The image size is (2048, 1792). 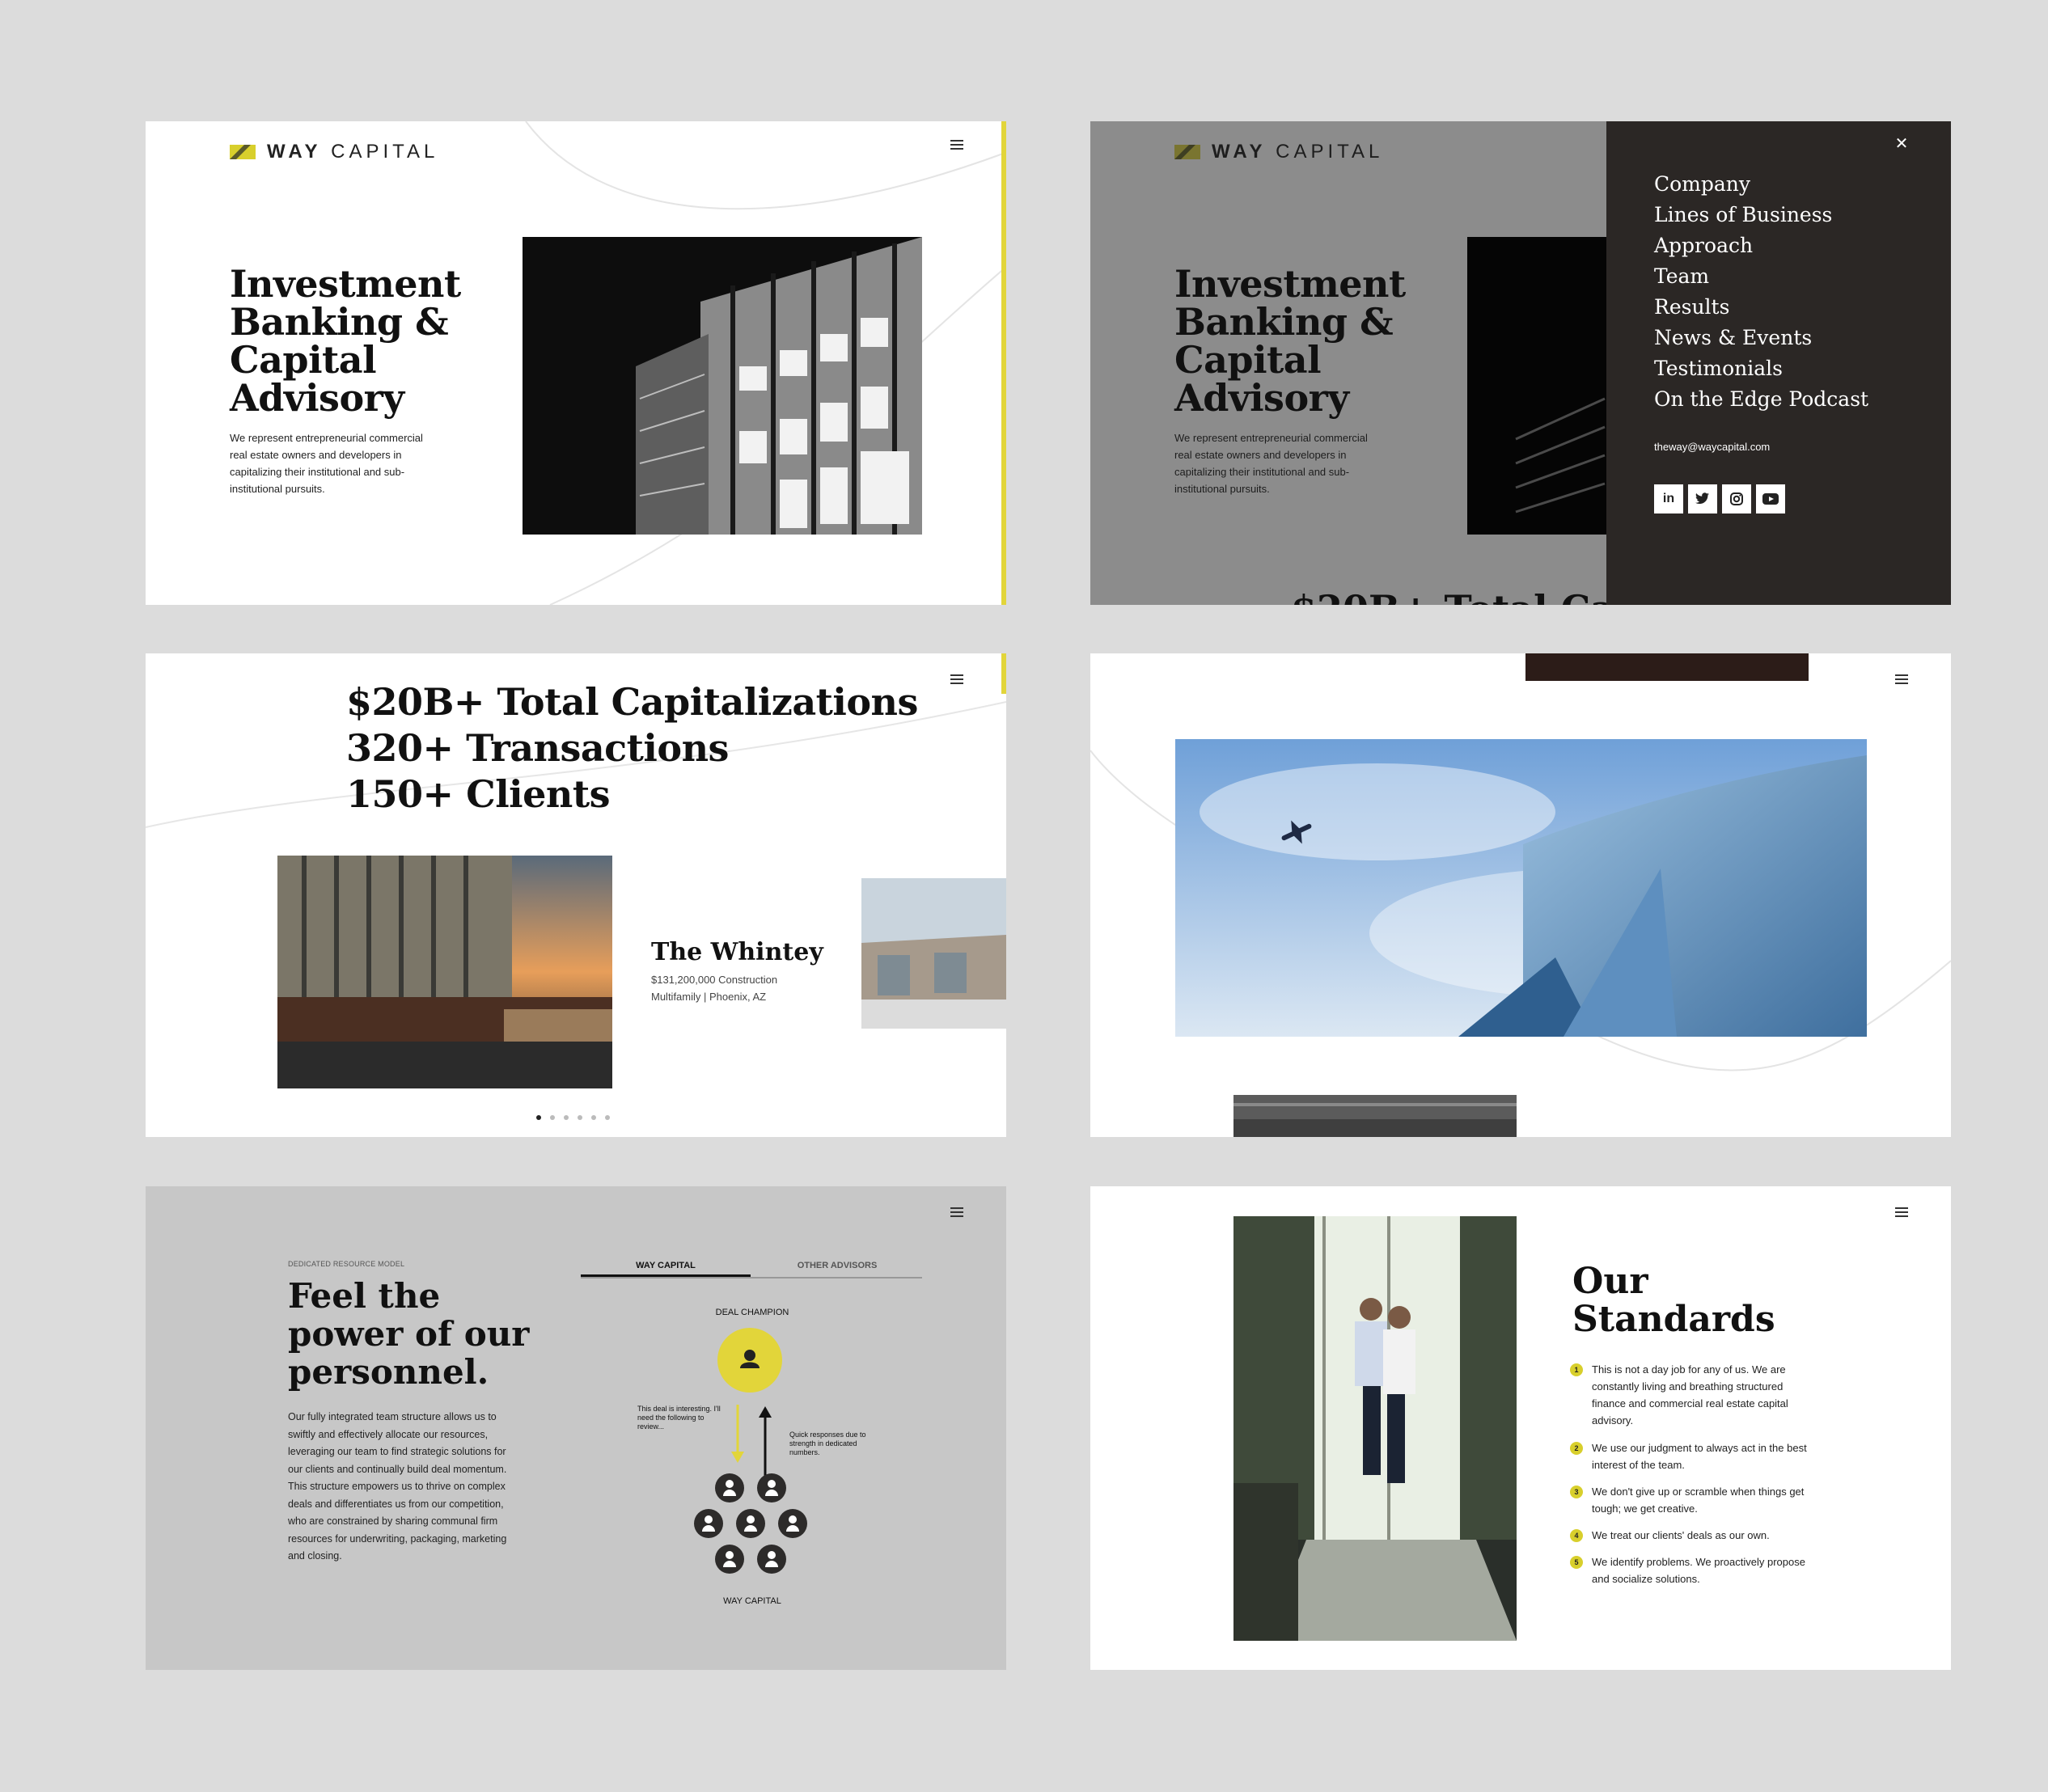 I want to click on image-peek-top, so click(x=1667, y=667).